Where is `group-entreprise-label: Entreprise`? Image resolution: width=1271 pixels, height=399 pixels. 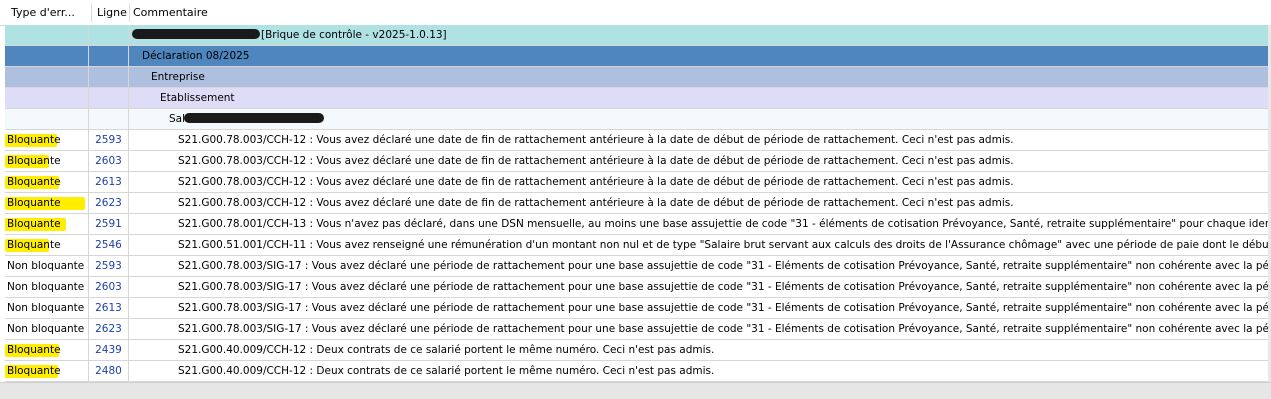 group-entreprise-label: Entreprise is located at coordinates (178, 77).